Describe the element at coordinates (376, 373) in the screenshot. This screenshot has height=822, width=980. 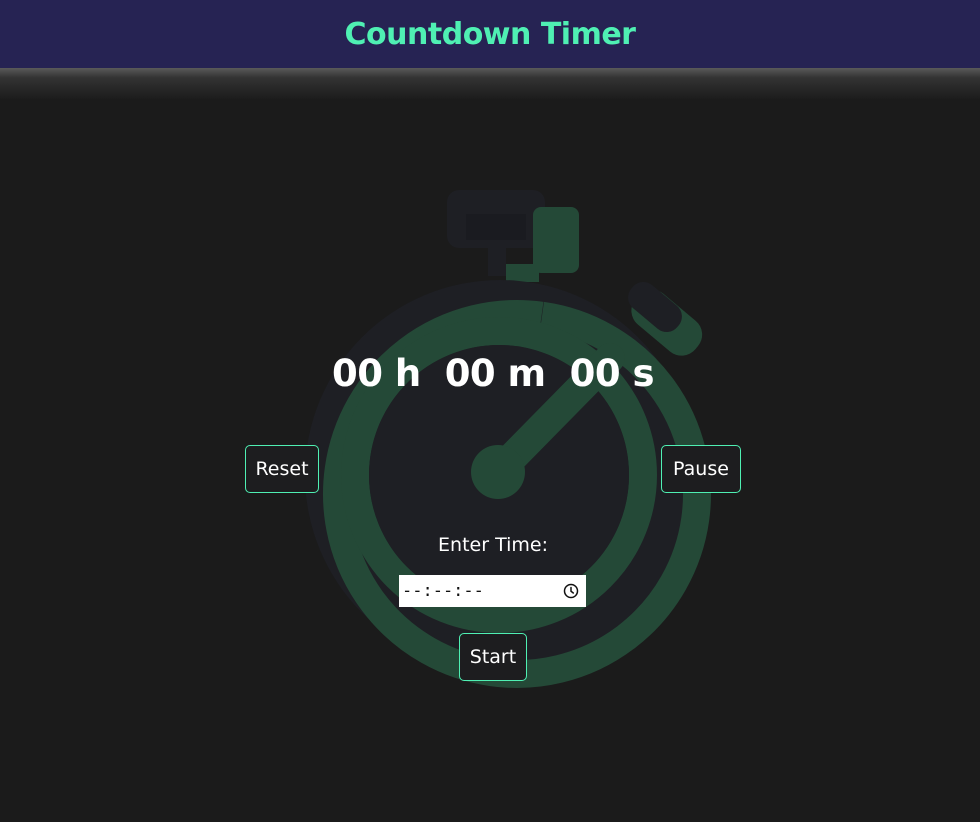
I see `hours-value: 00 h` at that location.